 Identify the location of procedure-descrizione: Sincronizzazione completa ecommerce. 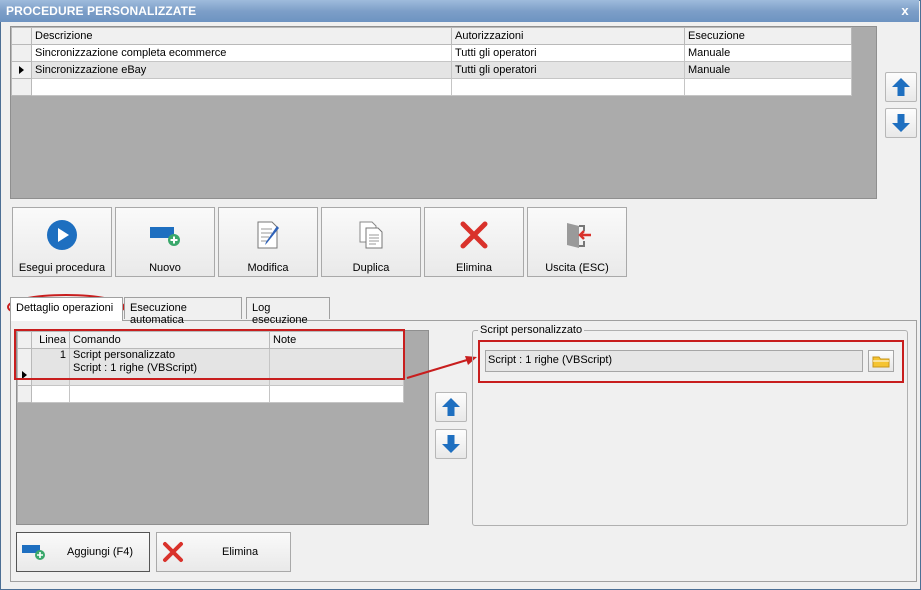
(241, 53).